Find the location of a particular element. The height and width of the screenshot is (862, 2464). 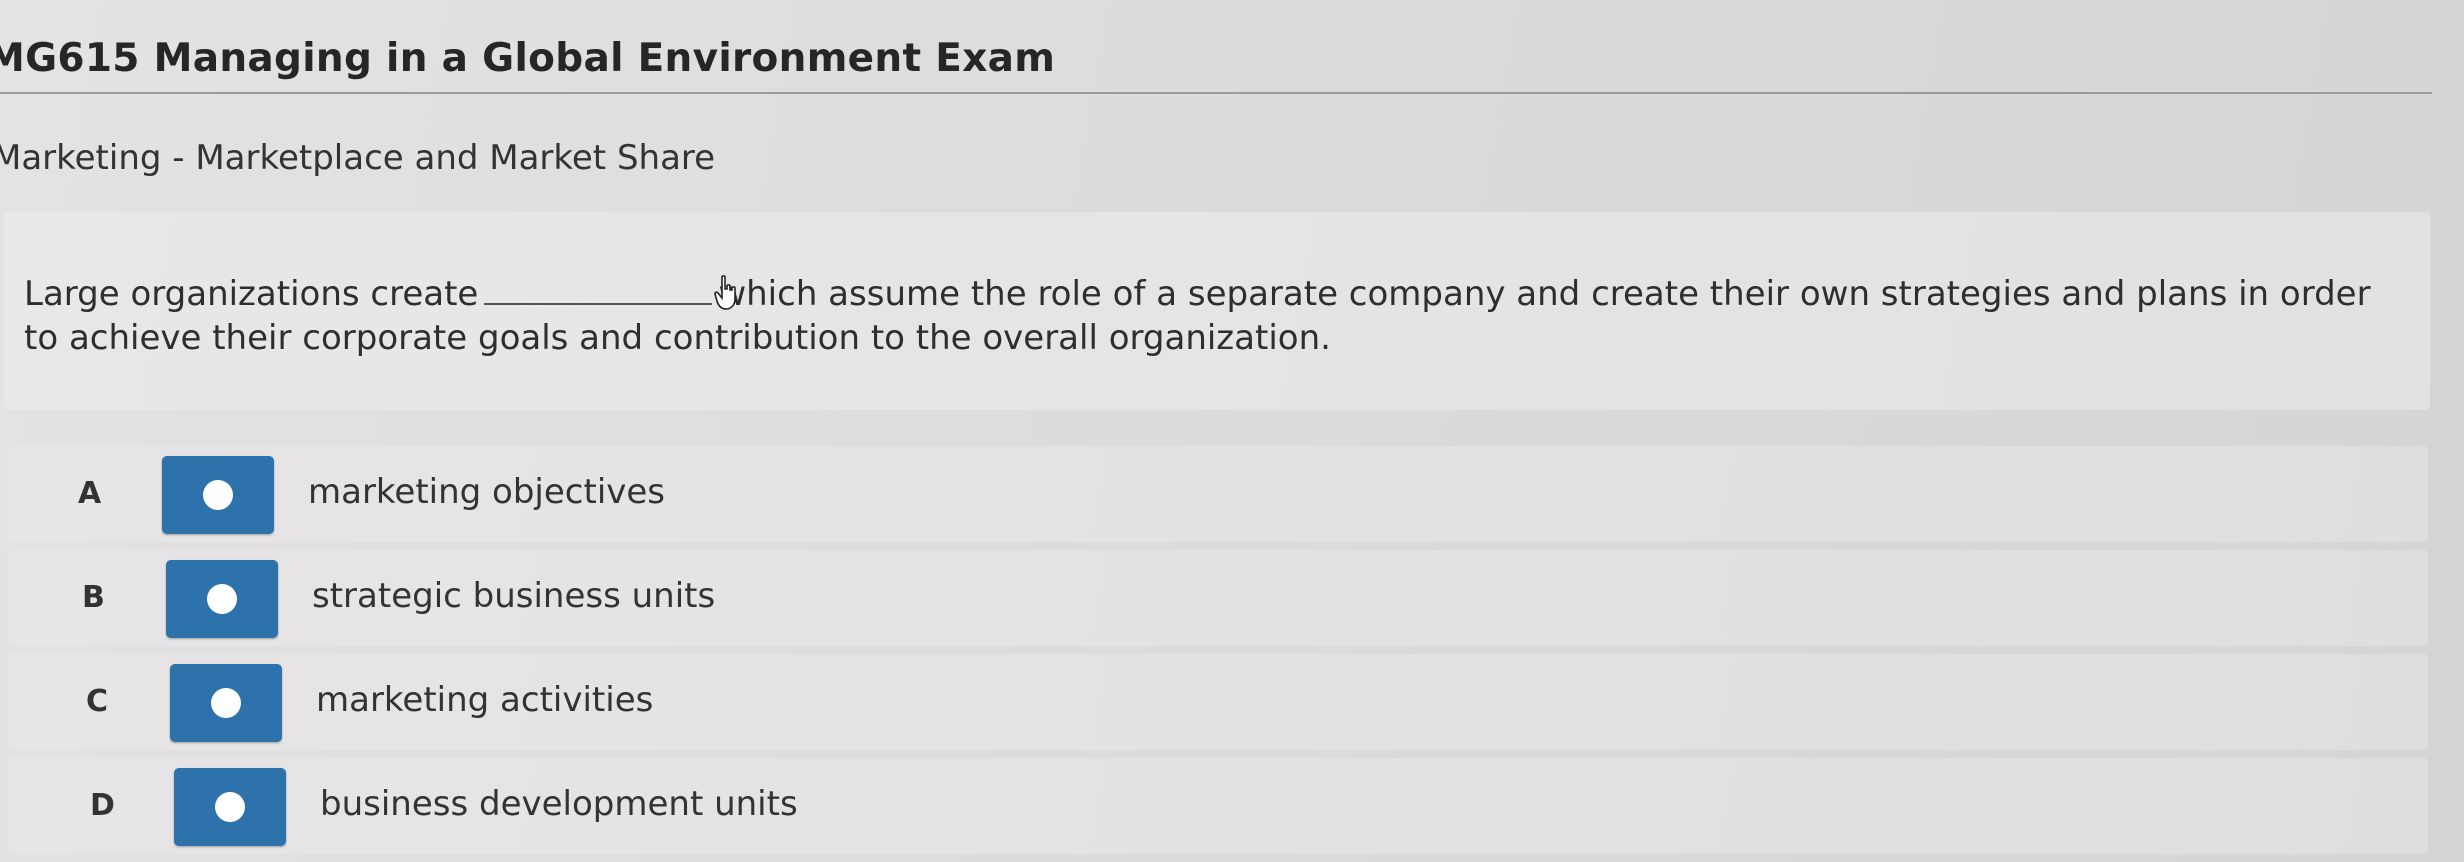

option-a: A marketing objectives is located at coordinates (1218, 494).